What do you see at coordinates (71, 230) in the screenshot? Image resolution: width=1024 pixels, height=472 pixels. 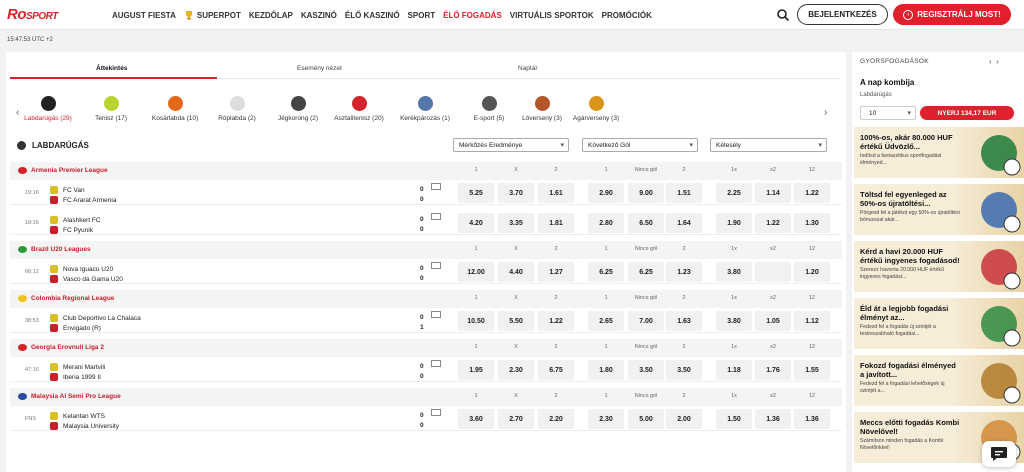 I see `away-team: FC Pyunik` at bounding box center [71, 230].